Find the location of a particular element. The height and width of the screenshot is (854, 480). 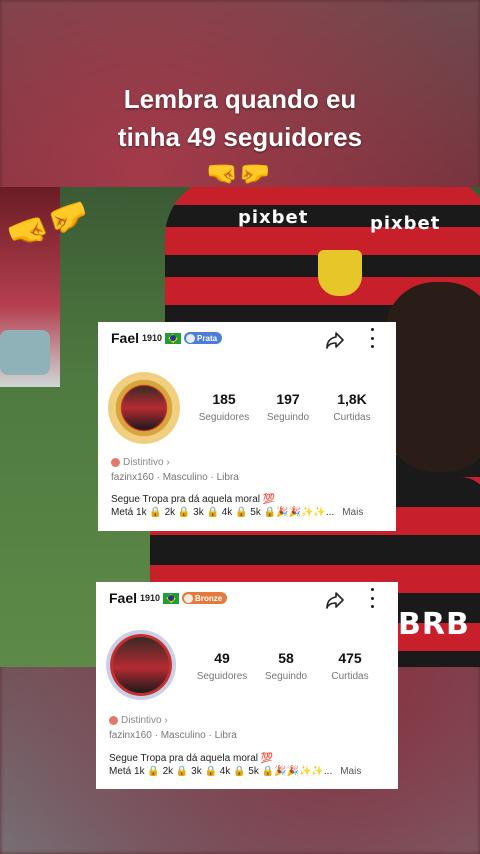

stat-following: 58 Seguindo is located at coordinates (286, 666).